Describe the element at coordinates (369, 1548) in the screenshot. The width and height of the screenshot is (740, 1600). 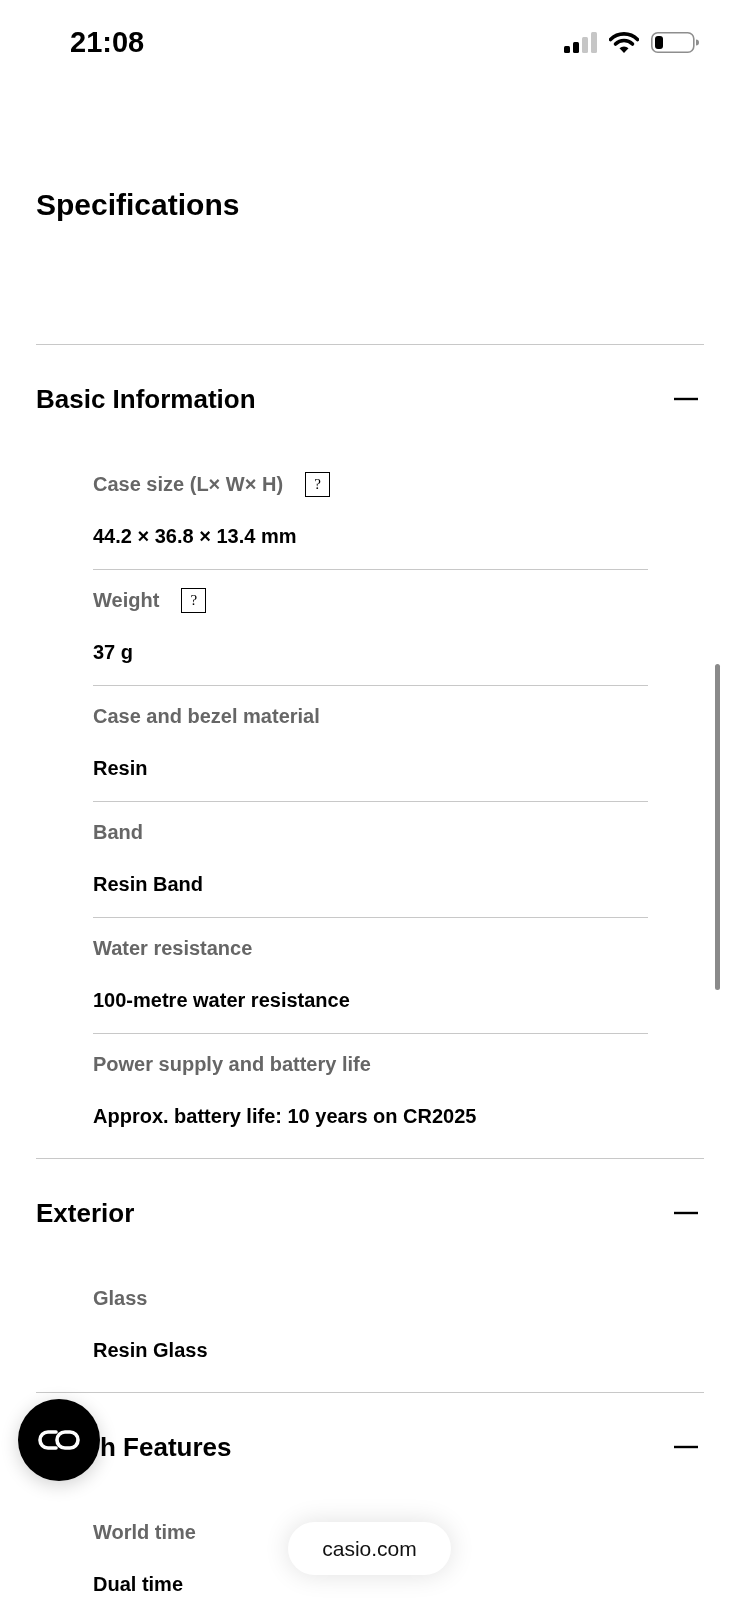
I see `address-bar: casio.com` at that location.